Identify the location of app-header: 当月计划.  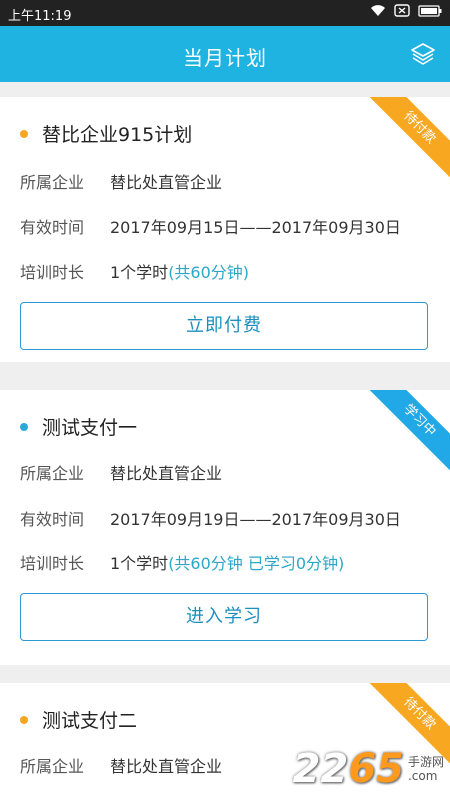
(225, 54).